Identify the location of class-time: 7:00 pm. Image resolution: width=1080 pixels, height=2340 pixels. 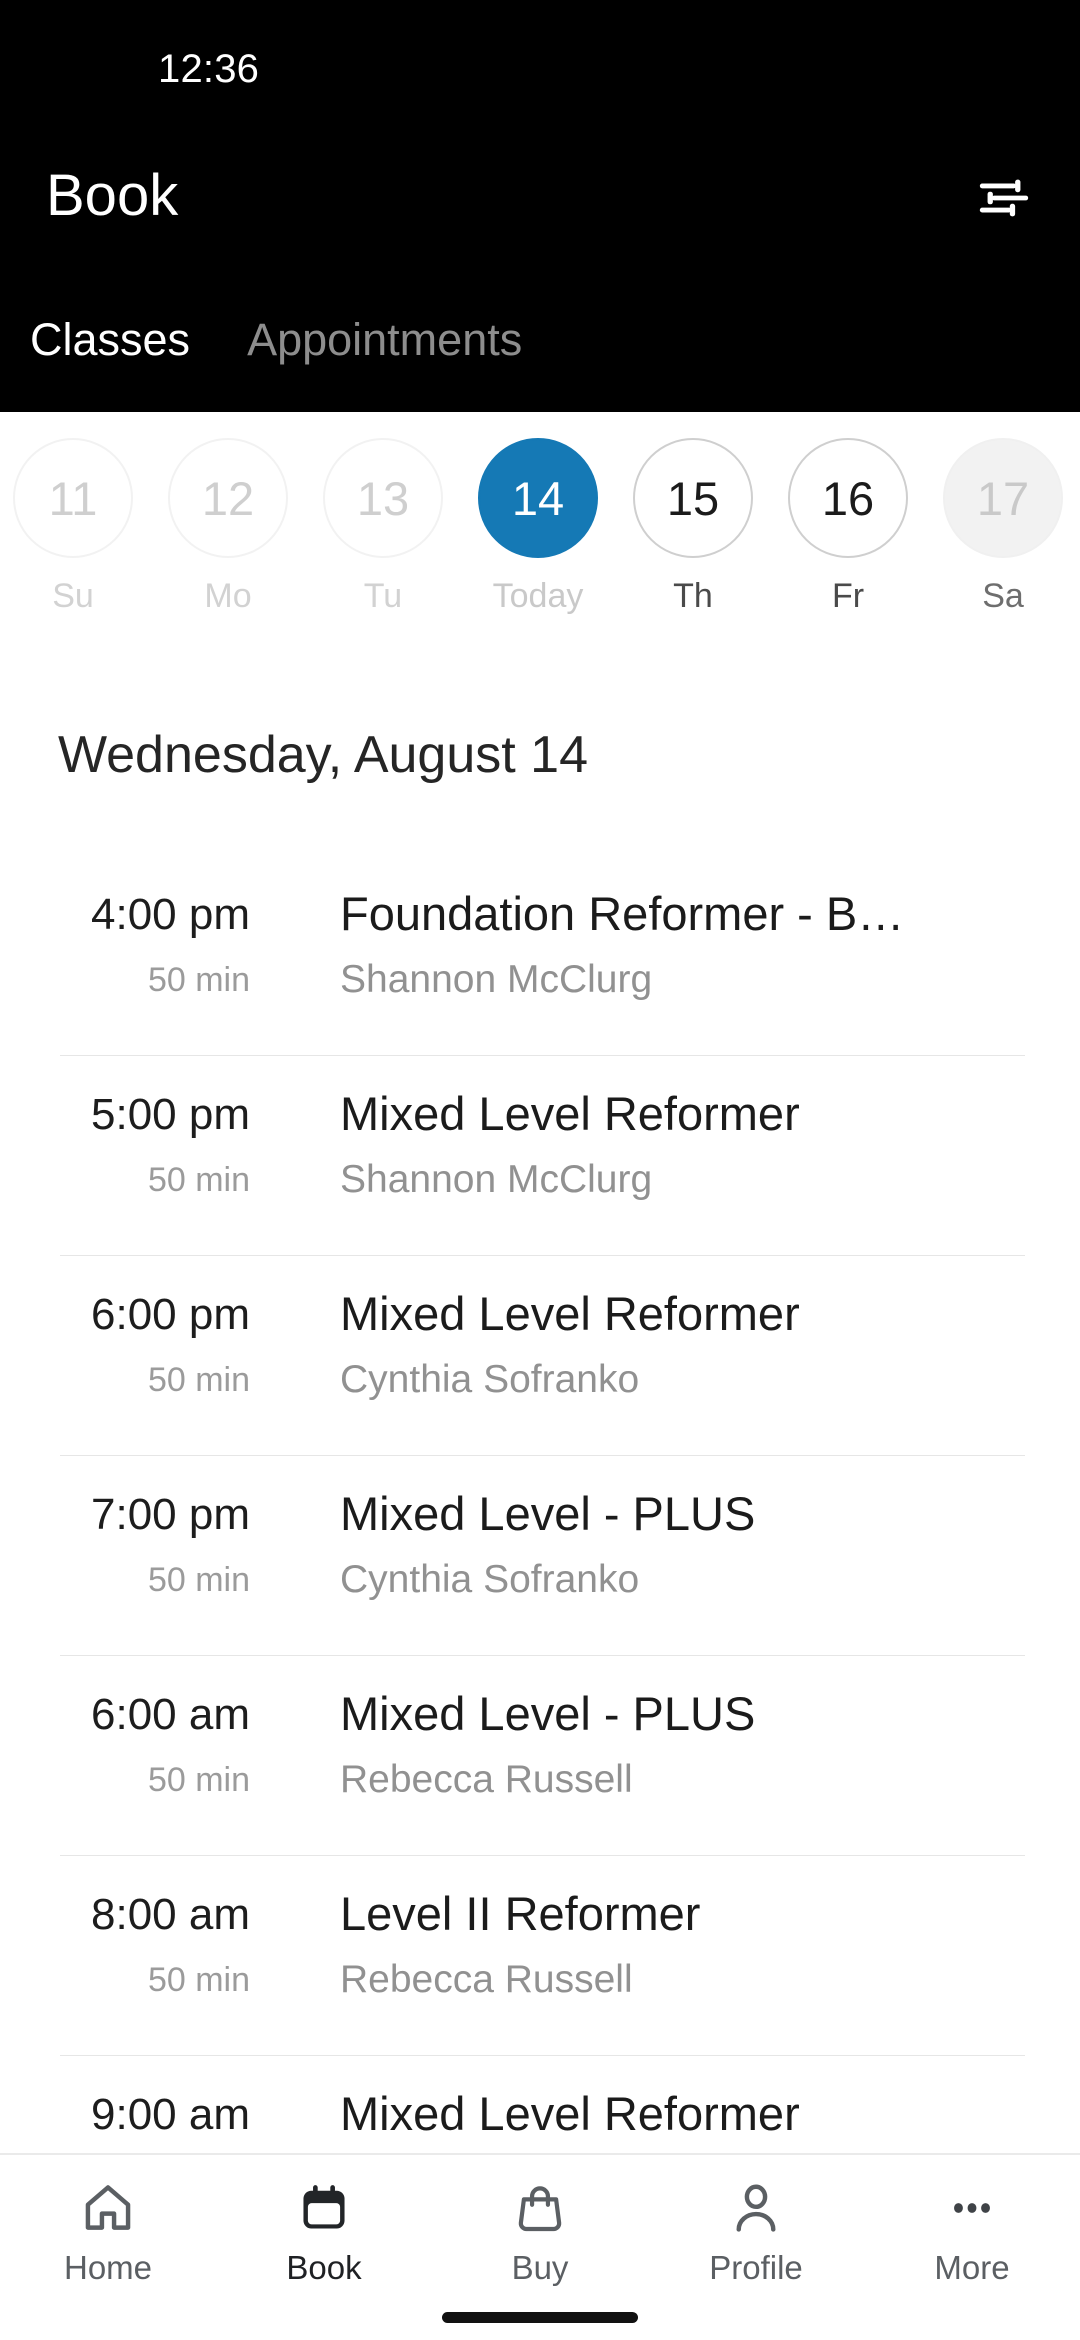
(170, 1514).